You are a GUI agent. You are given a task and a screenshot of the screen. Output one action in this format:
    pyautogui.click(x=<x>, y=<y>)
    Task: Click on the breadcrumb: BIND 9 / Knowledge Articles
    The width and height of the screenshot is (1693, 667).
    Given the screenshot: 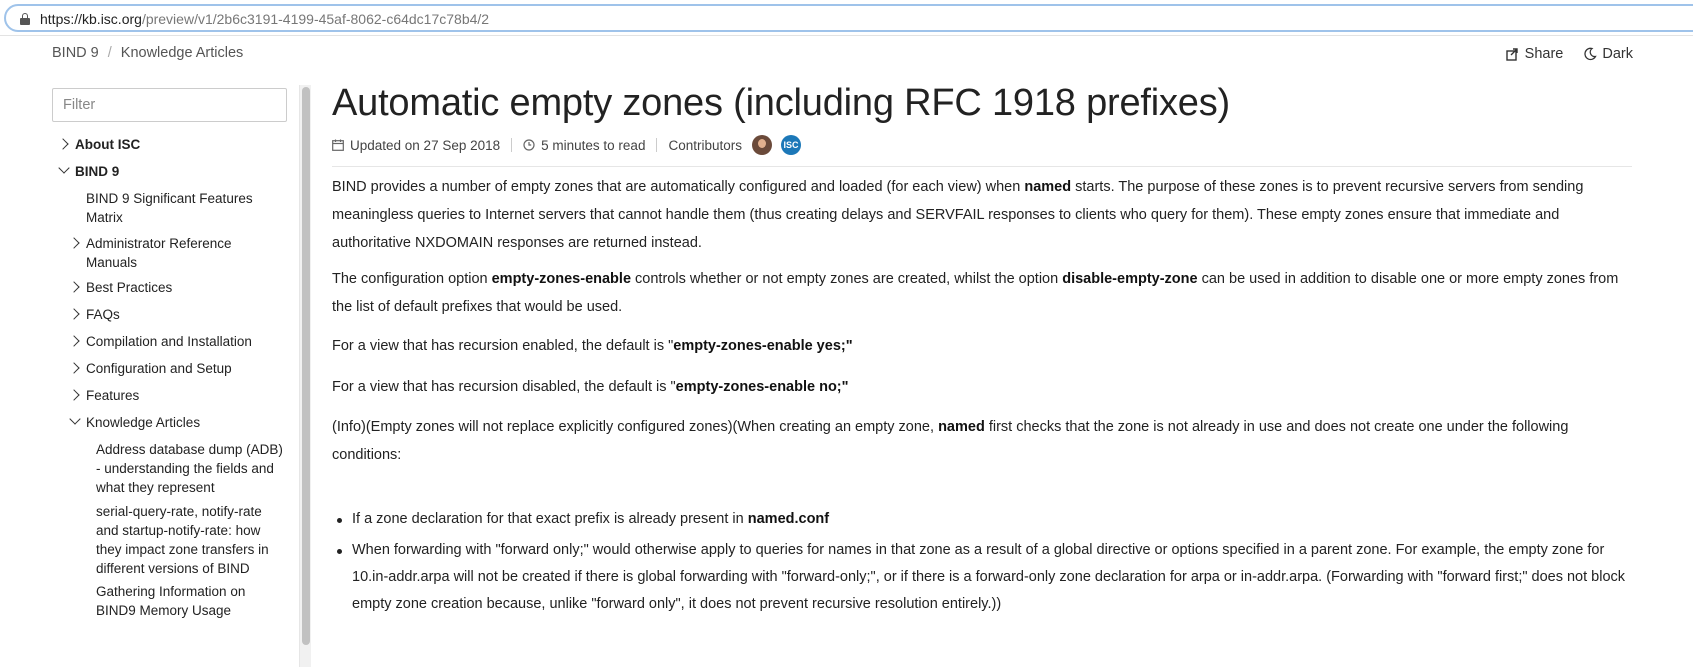 What is the action you would take?
    pyautogui.click(x=147, y=53)
    